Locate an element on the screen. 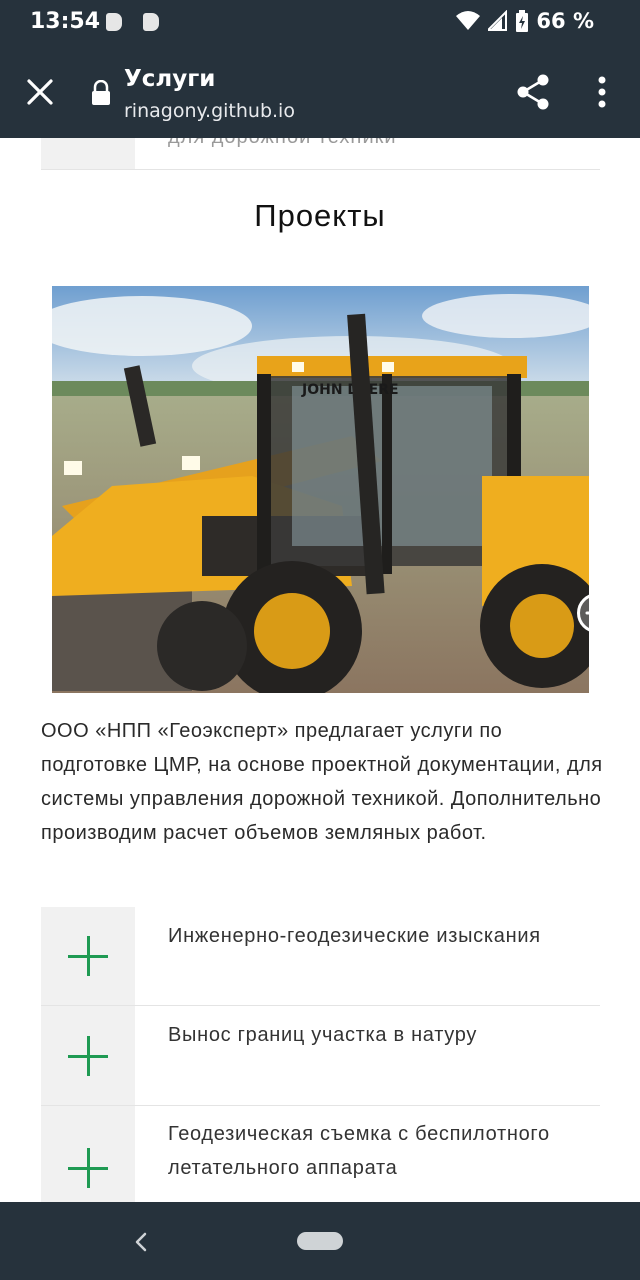 Image resolution: width=640 pixels, height=1280 pixels. battery-charging-icon is located at coordinates (522, 21).